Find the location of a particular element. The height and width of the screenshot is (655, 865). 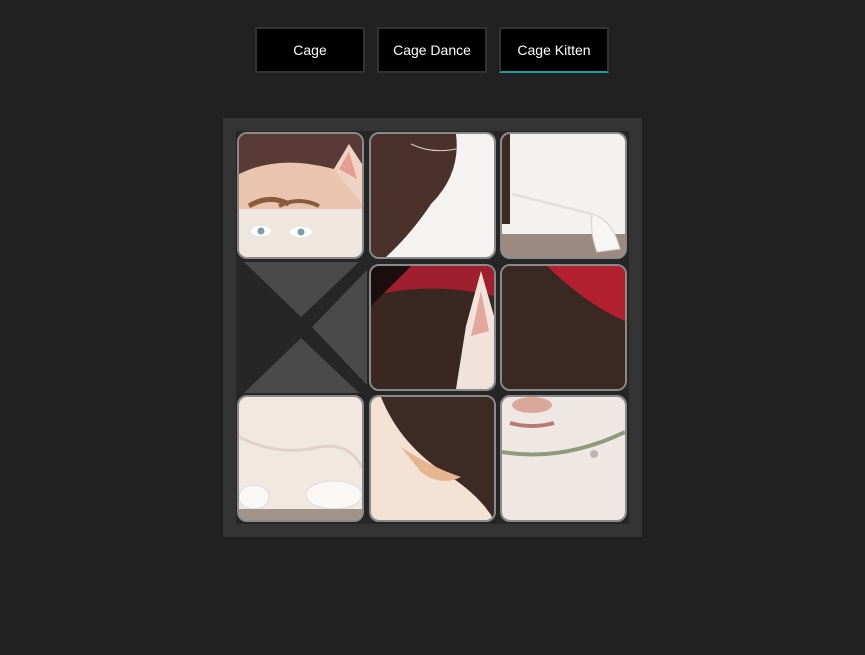

puzzle-tile-face-eyes is located at coordinates (300, 195).